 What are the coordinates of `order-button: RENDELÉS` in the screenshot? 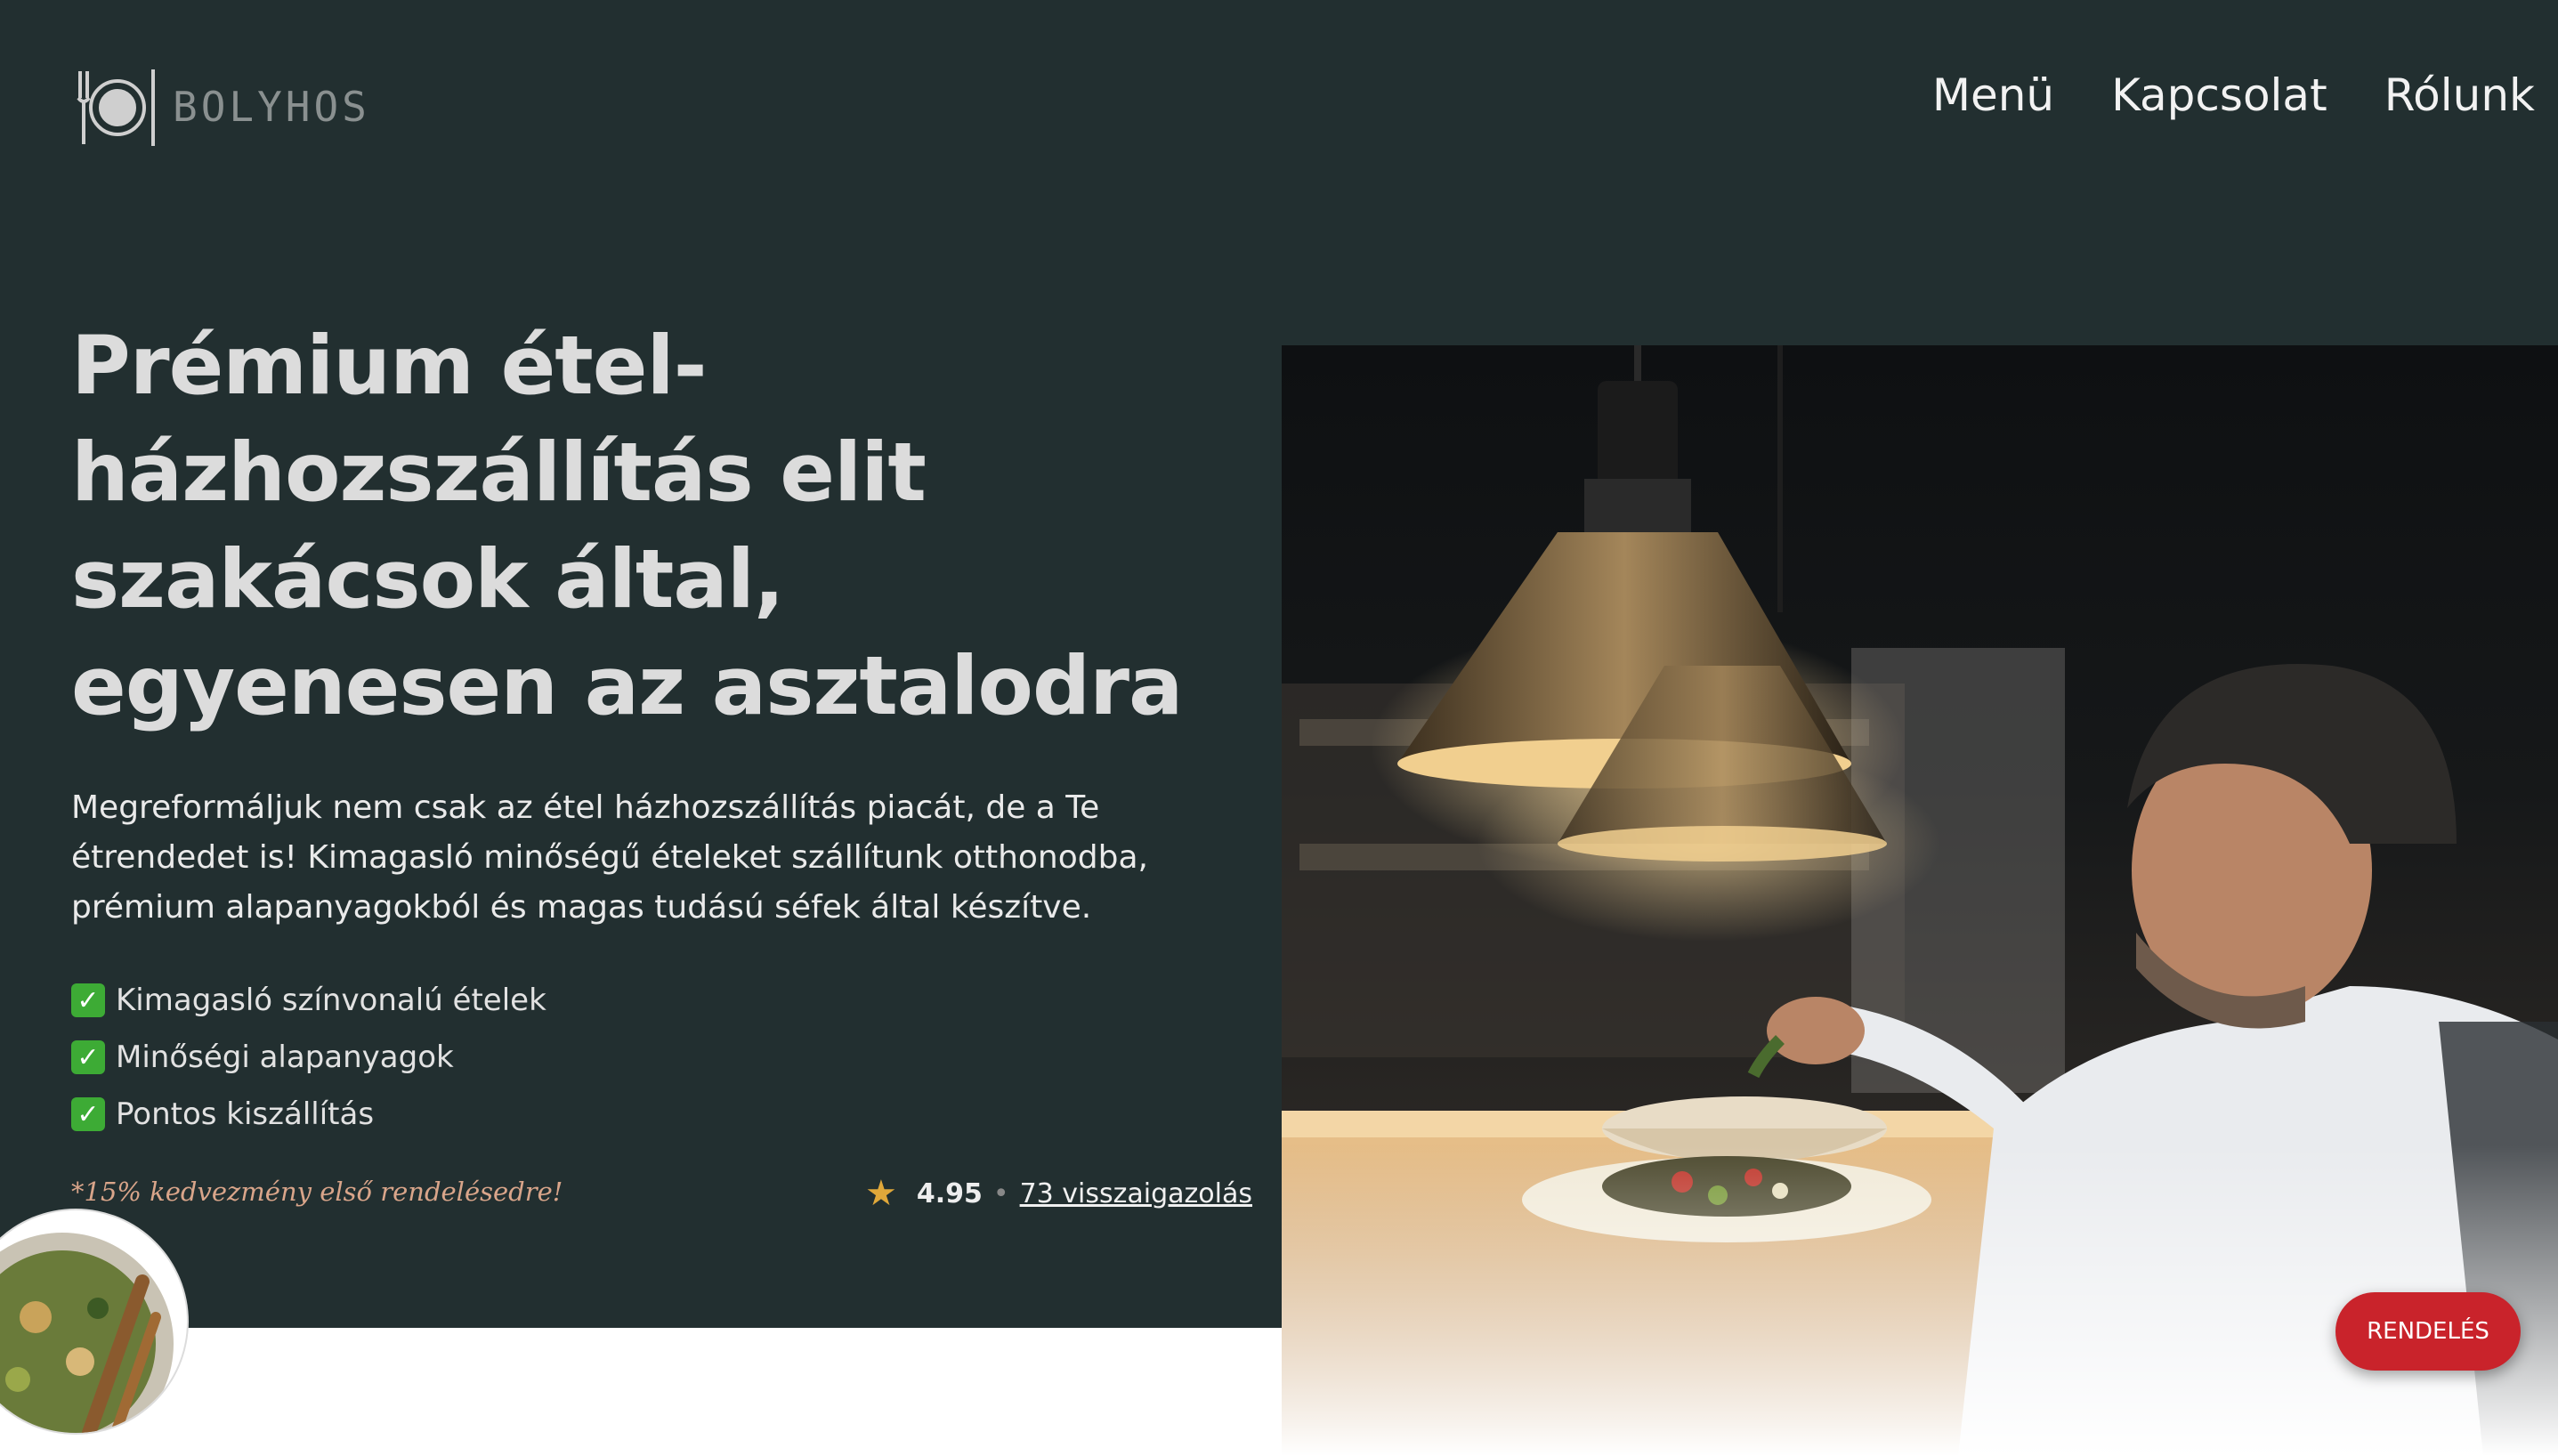 It's located at (2428, 1331).